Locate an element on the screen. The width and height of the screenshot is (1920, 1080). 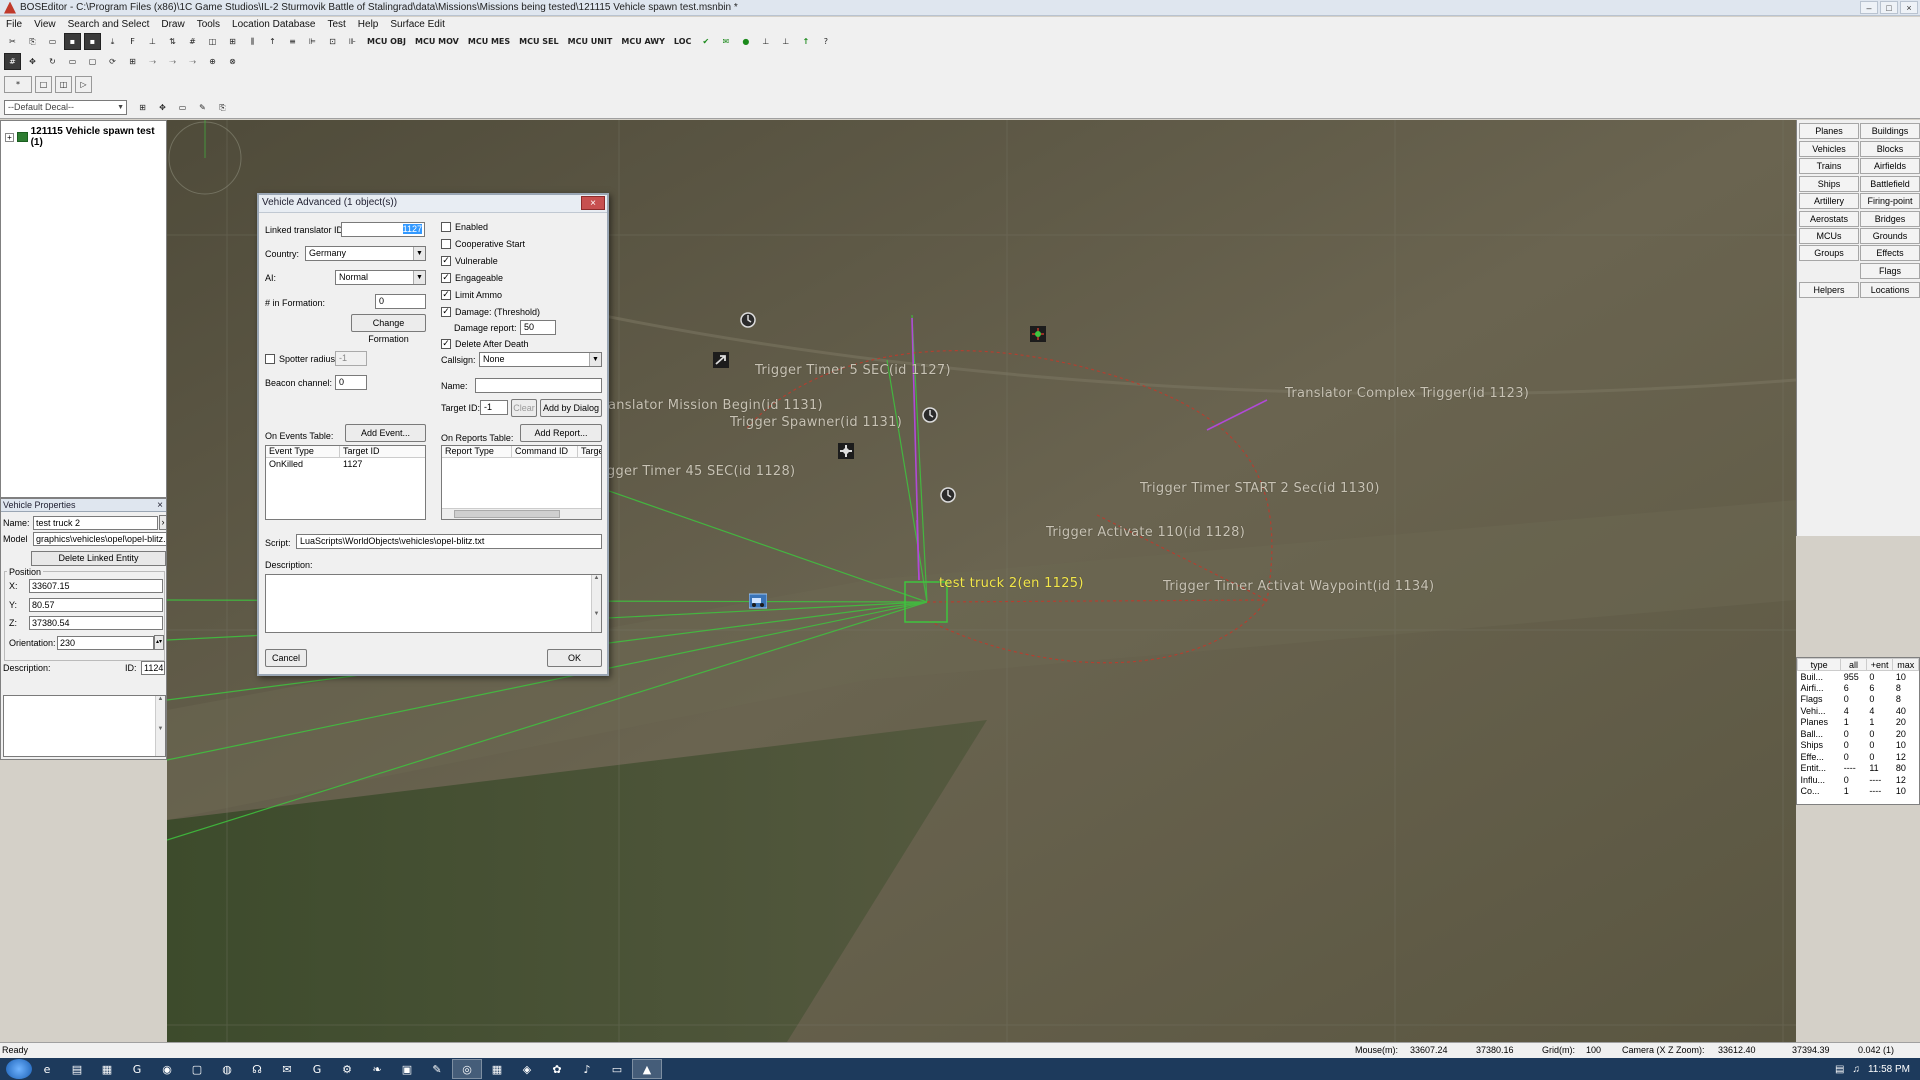
description-textarea-dialog: ▲ ▼ is located at coordinates (433, 603).